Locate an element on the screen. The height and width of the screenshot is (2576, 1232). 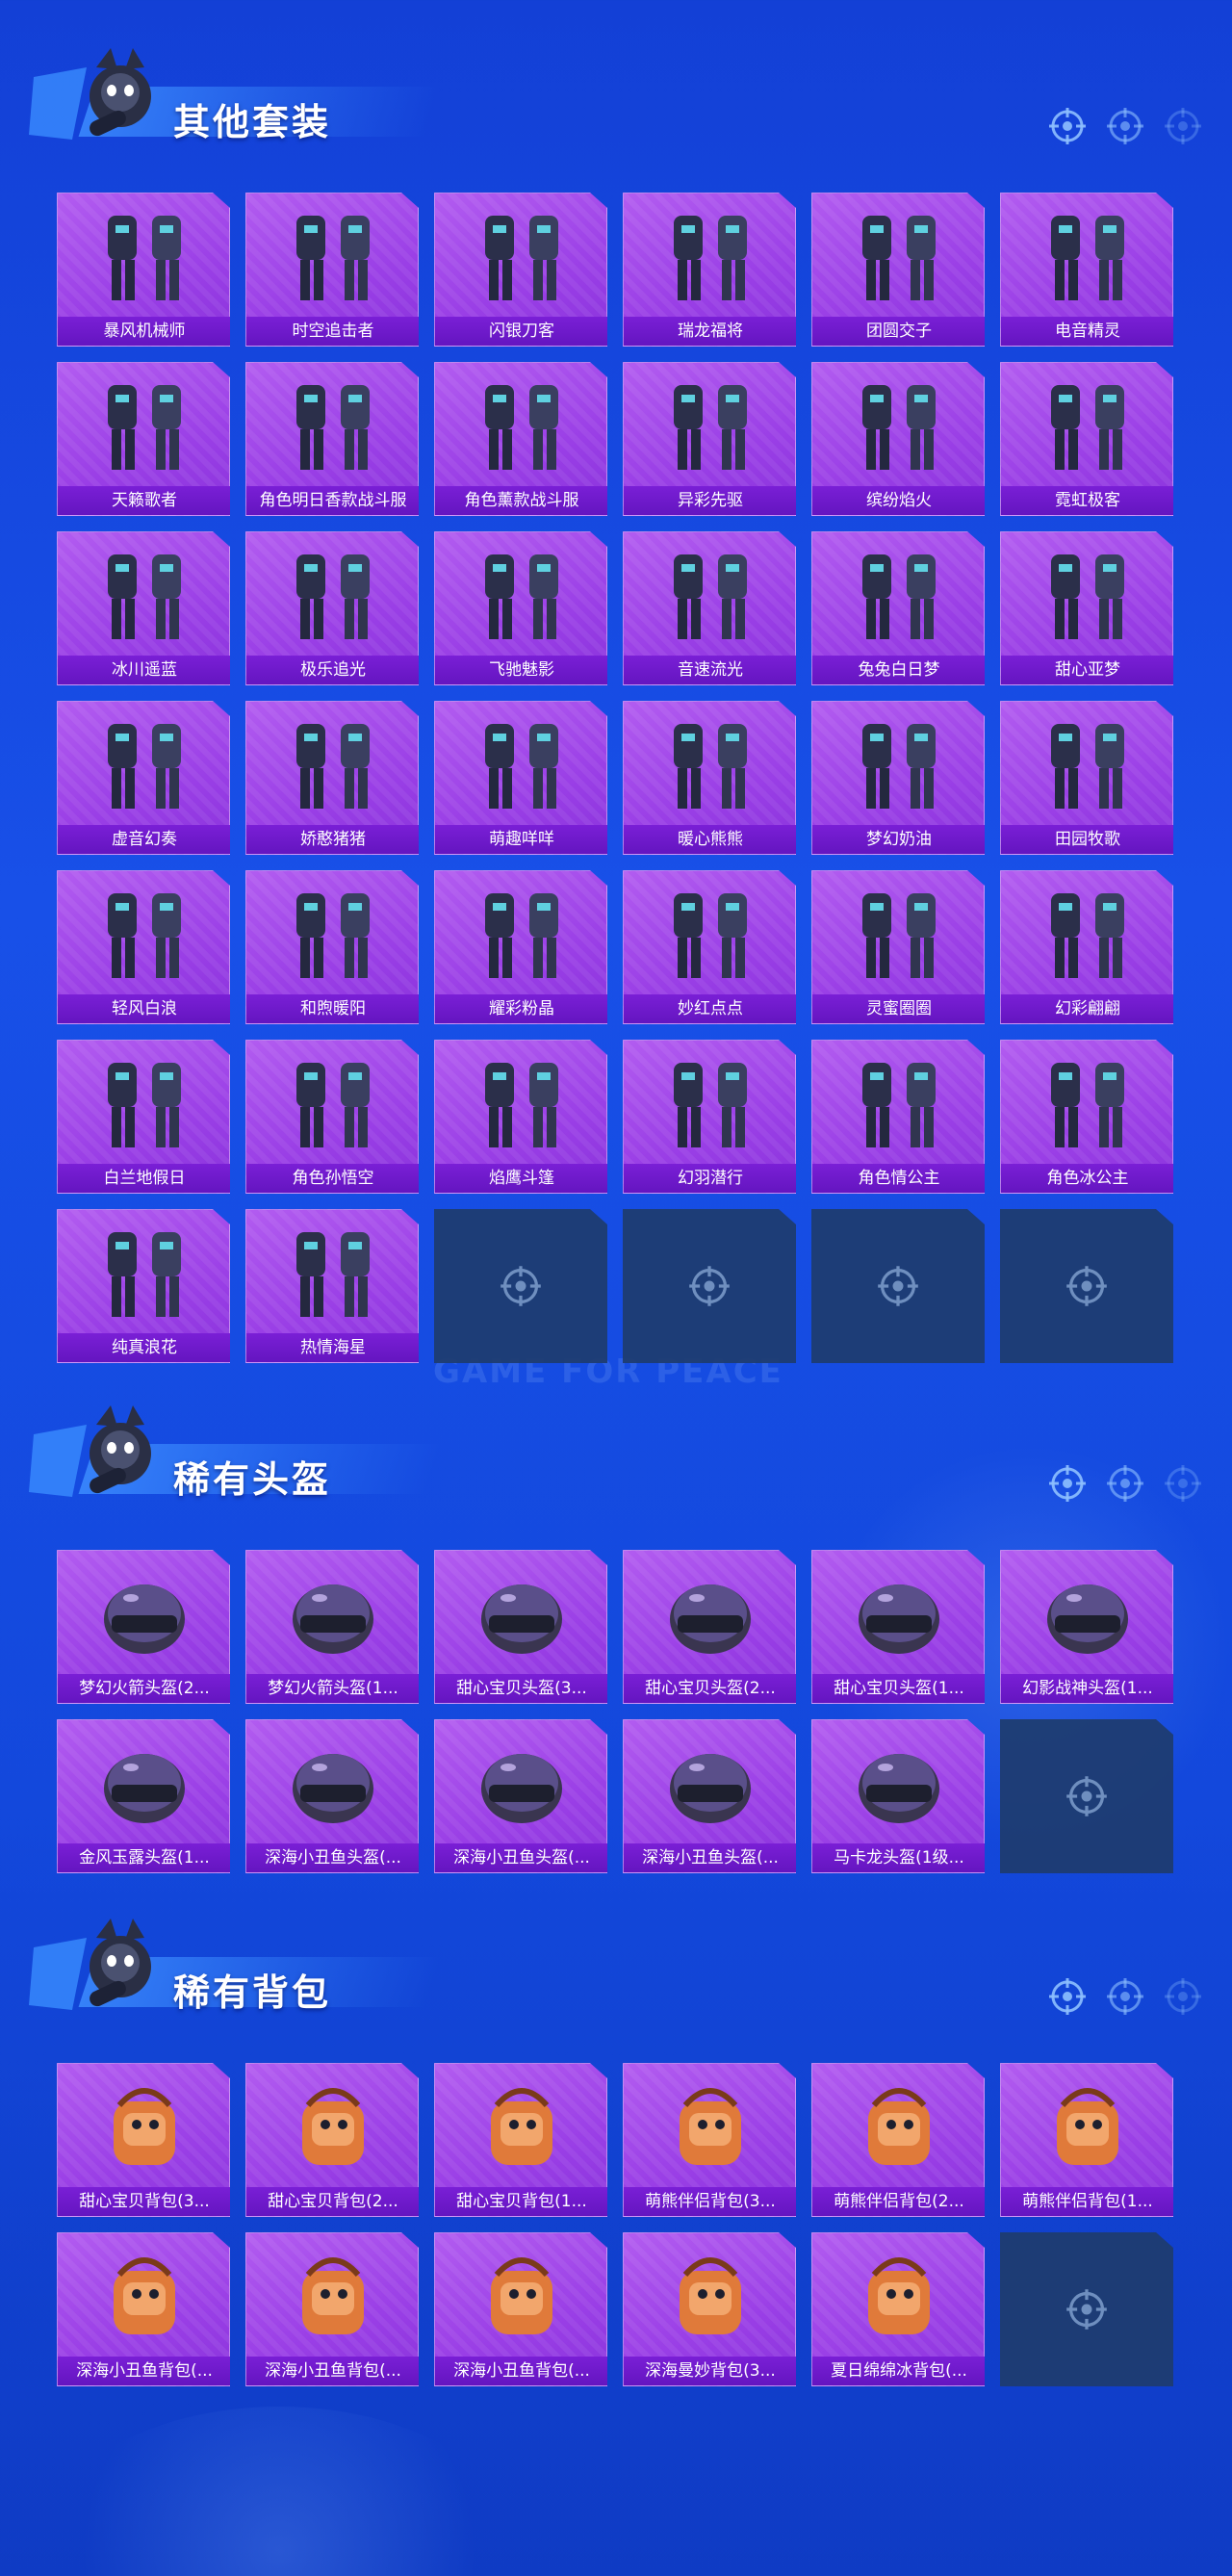
item-card: 灵蜜圈圈 is located at coordinates (898, 947).